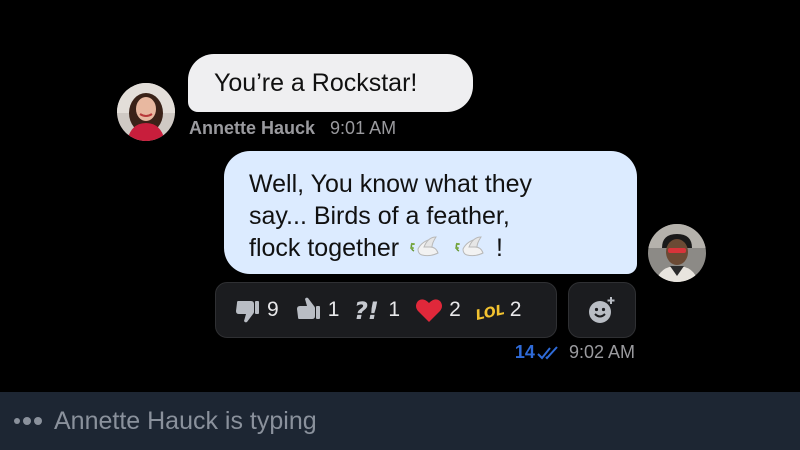 Image resolution: width=800 pixels, height=450 pixels. What do you see at coordinates (363, 128) in the screenshot?
I see `incoming-timestamp: 9:01 AM` at bounding box center [363, 128].